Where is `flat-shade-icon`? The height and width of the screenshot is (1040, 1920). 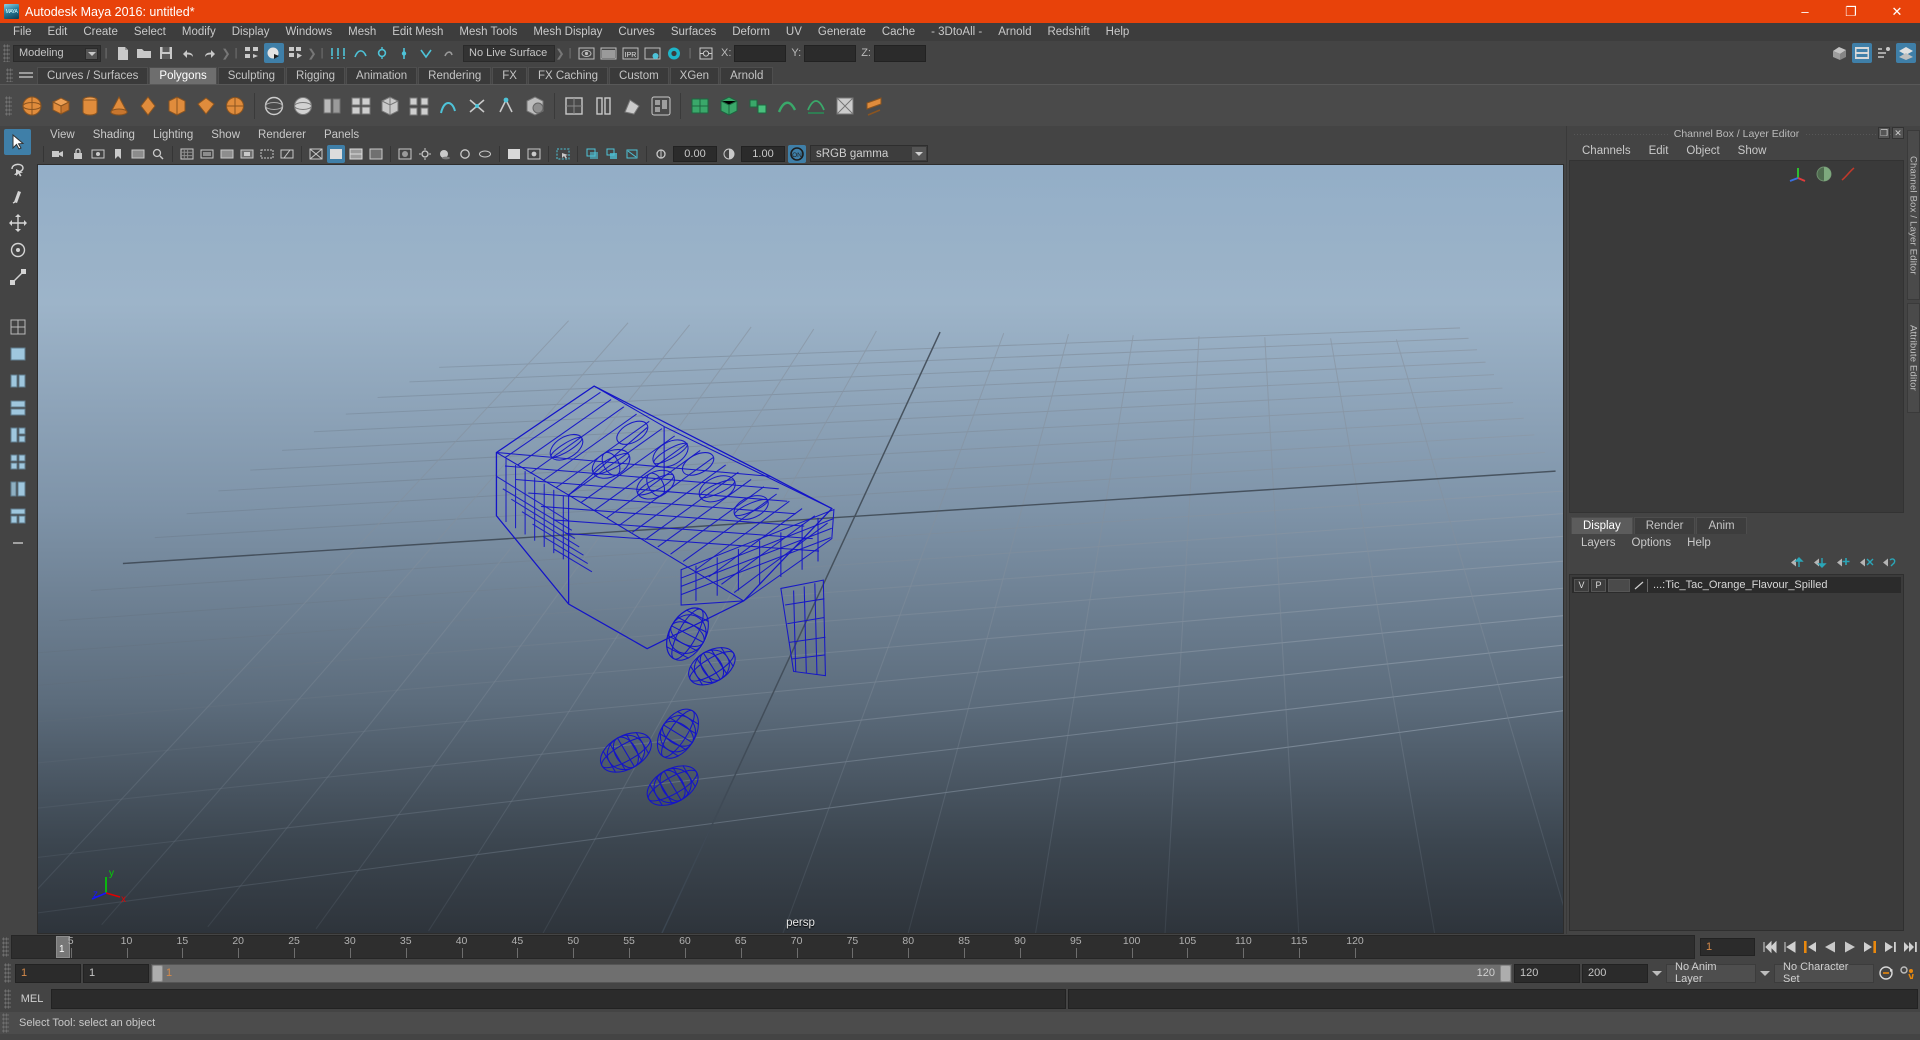 flat-shade-icon is located at coordinates (376, 154).